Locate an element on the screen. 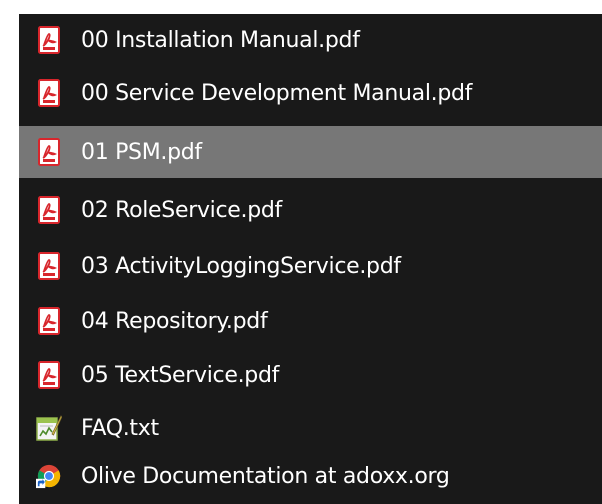 Image resolution: width=602 pixels, height=504 pixels. list-item-repository: 04 Repository.pdf is located at coordinates (310, 321).